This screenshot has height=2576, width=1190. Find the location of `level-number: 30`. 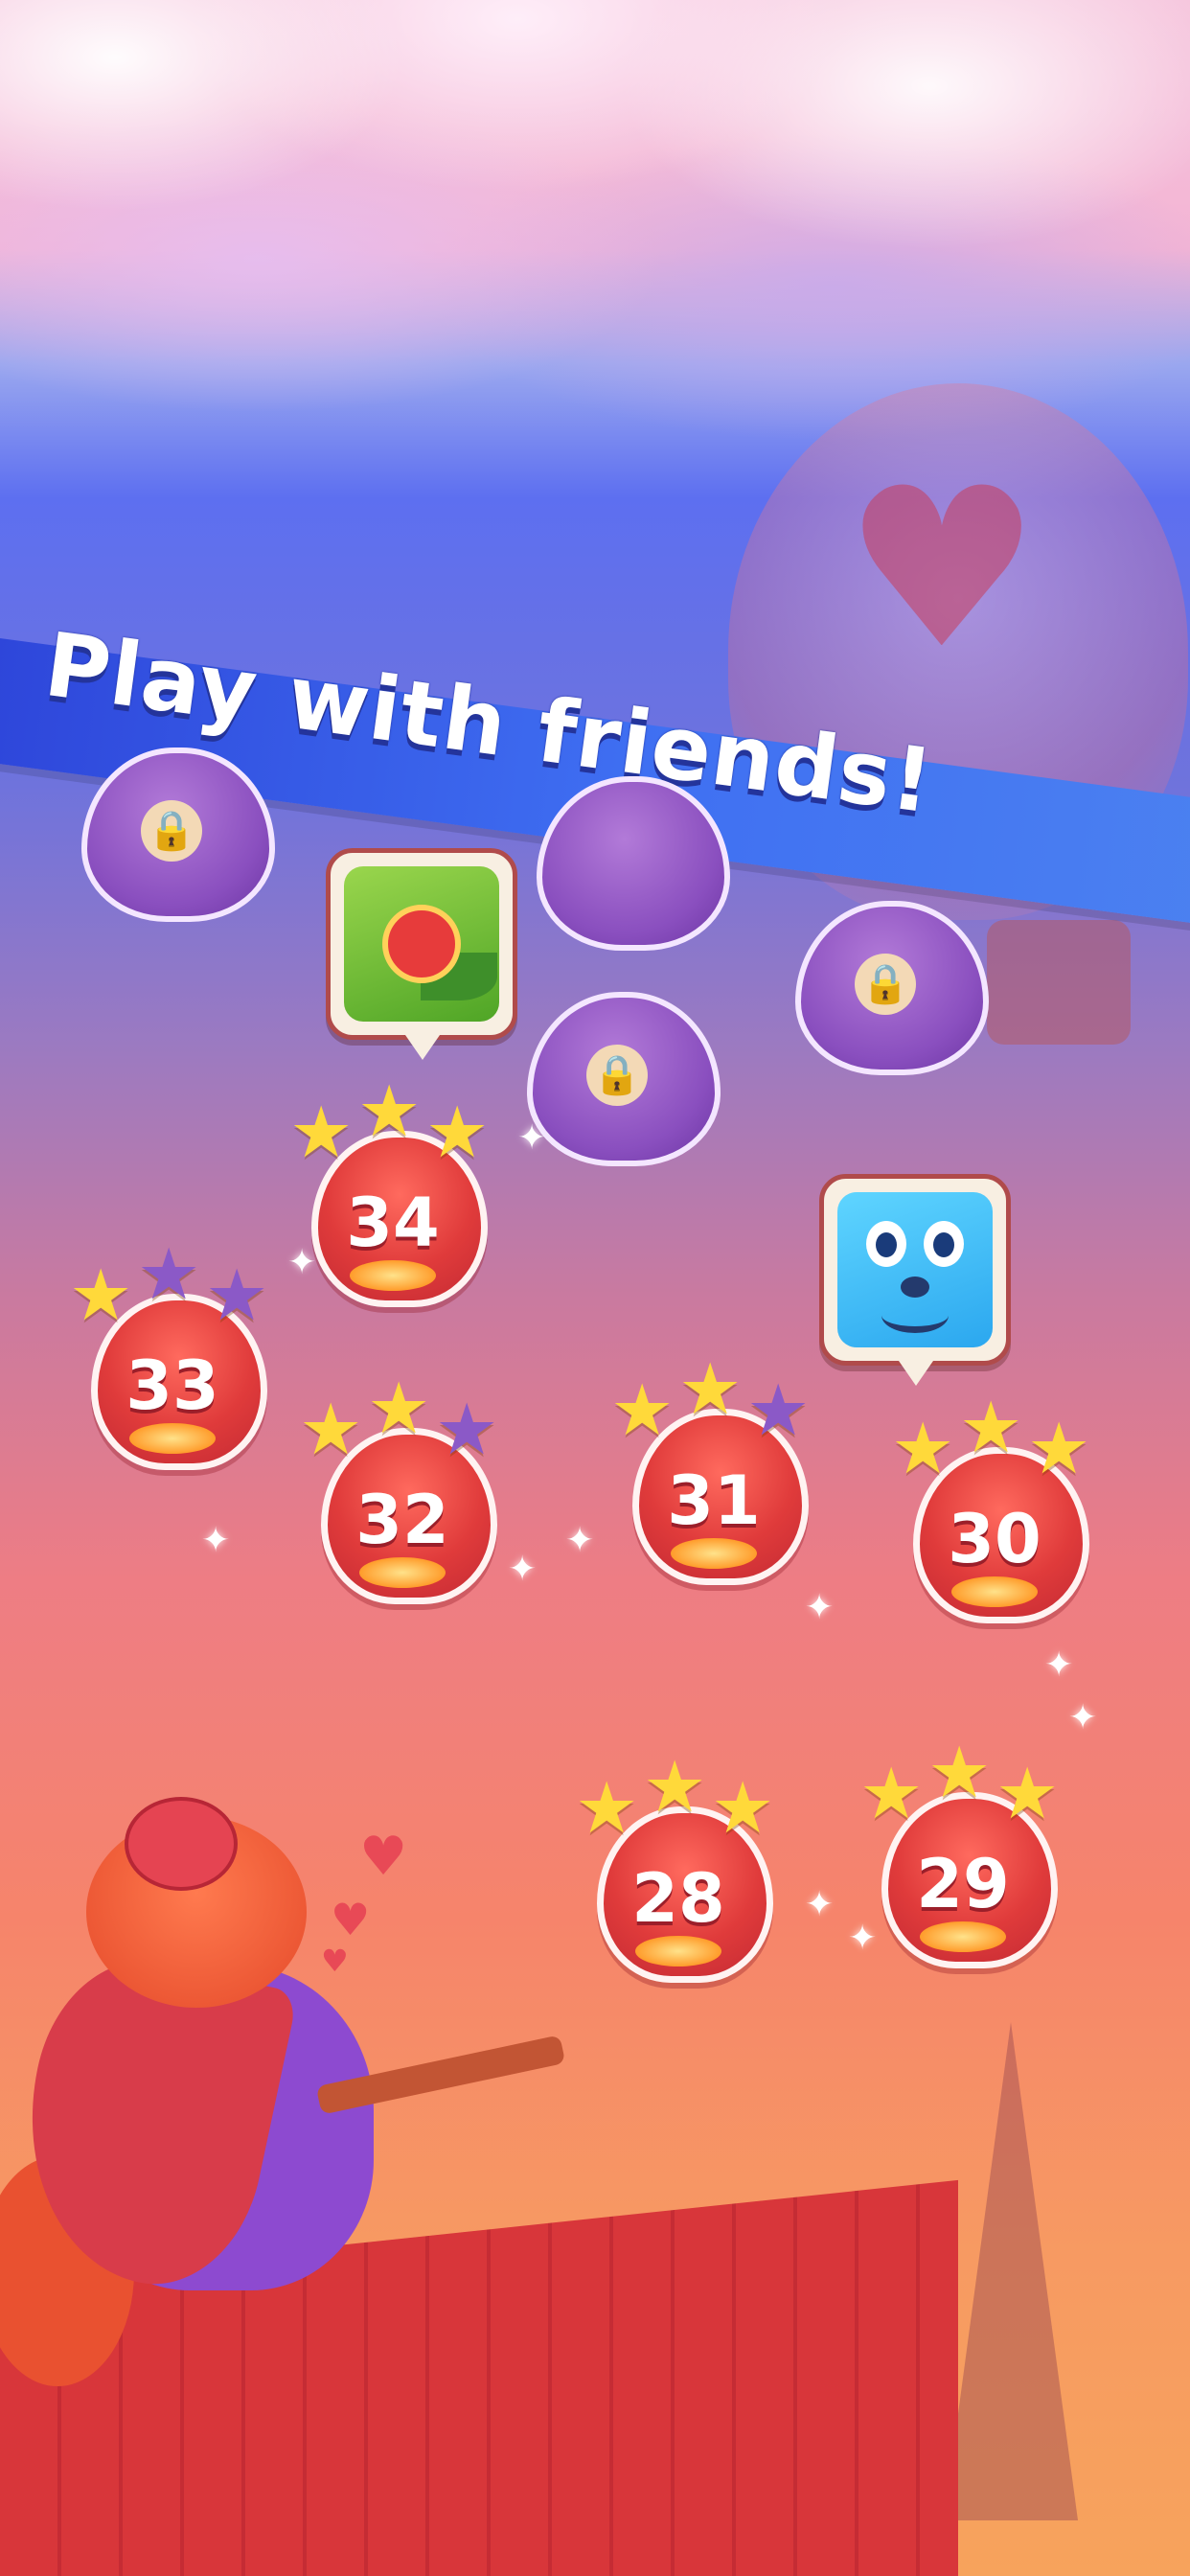

level-number: 30 is located at coordinates (995, 1539).